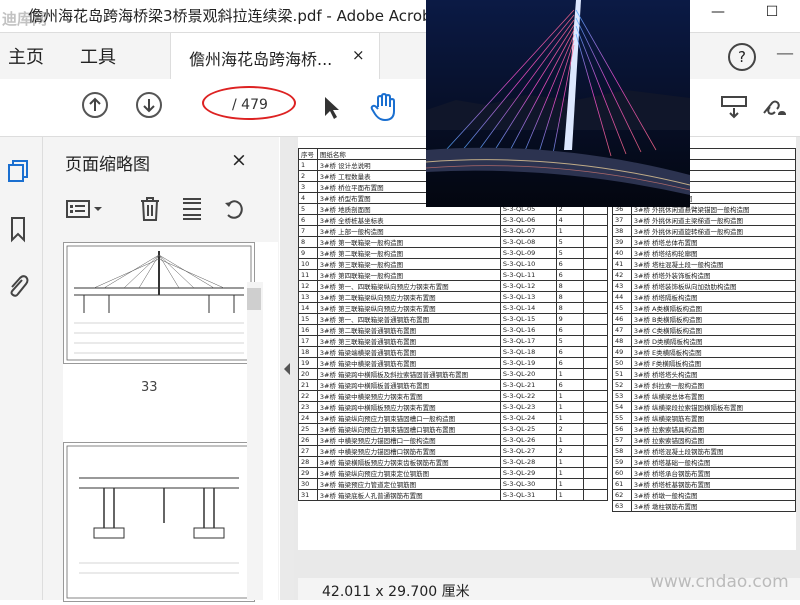 The image size is (800, 605). I want to click on table-cell: S-3-QL-23, so click(528, 407).